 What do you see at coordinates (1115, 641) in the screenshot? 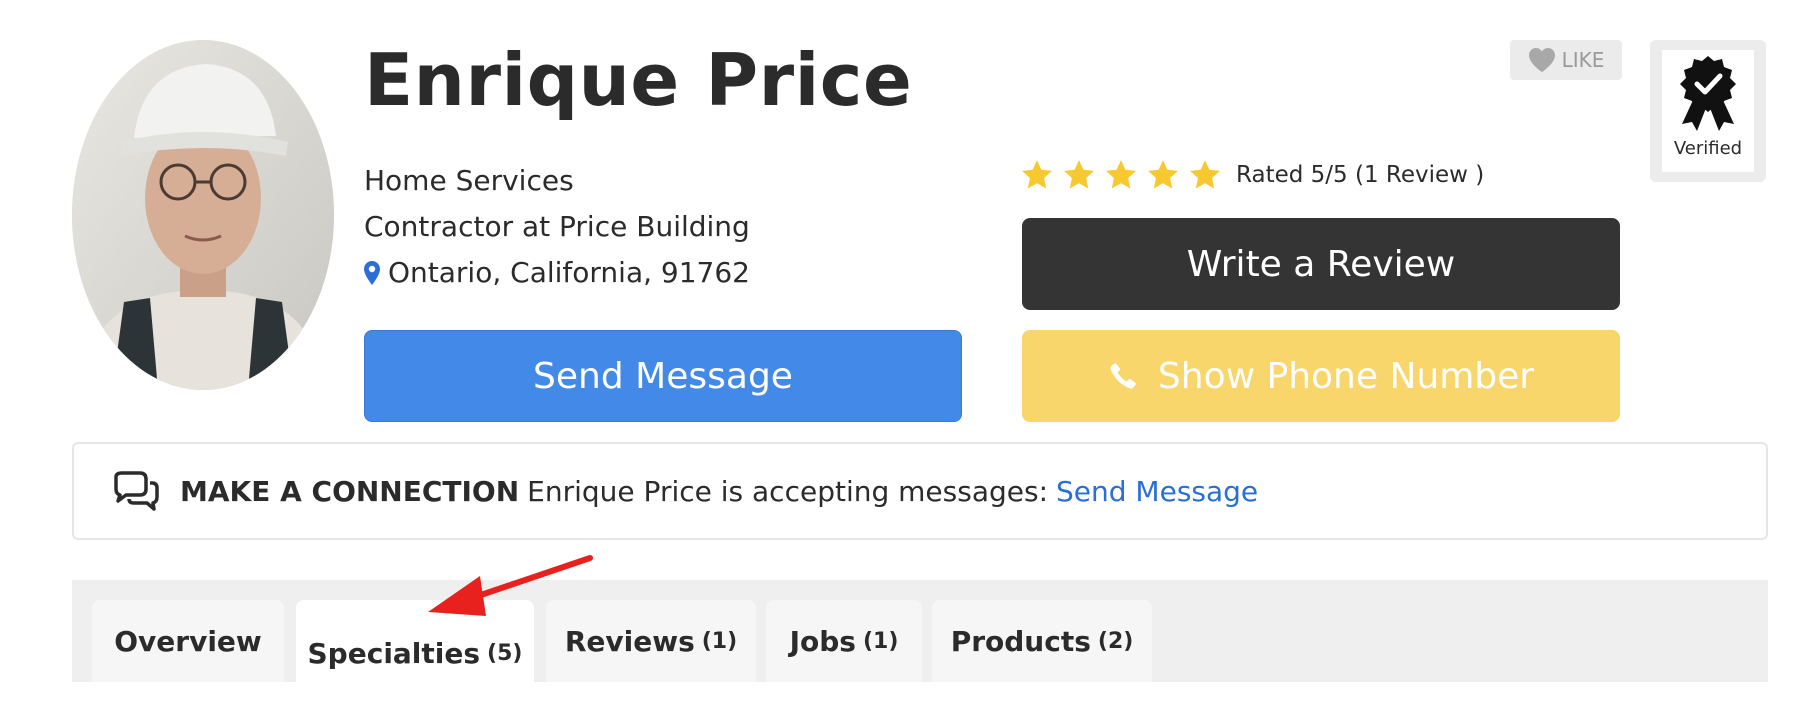
I see `tab-count: (2)` at bounding box center [1115, 641].